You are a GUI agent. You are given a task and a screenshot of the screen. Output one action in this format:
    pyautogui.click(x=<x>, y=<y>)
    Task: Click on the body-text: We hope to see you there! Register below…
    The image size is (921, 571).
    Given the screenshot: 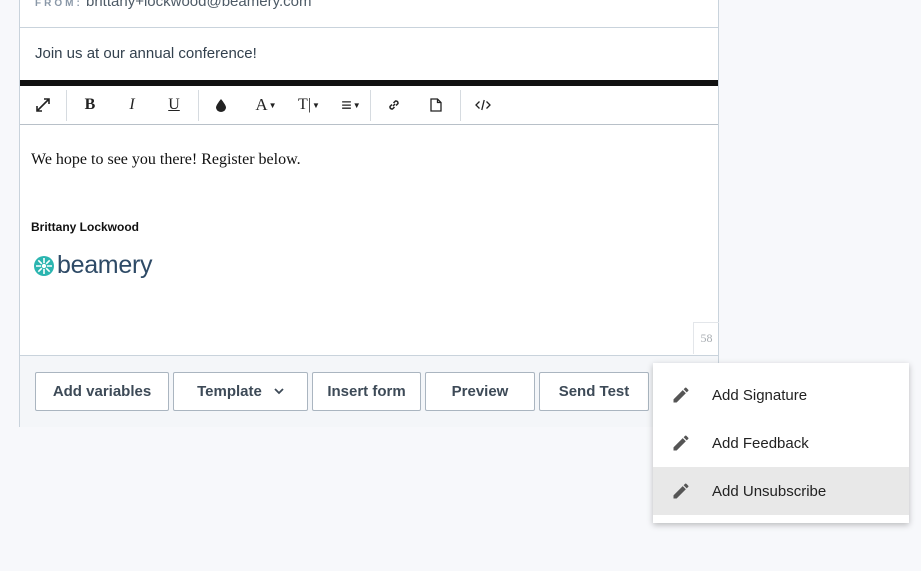 What is the action you would take?
    pyautogui.click(x=166, y=160)
    